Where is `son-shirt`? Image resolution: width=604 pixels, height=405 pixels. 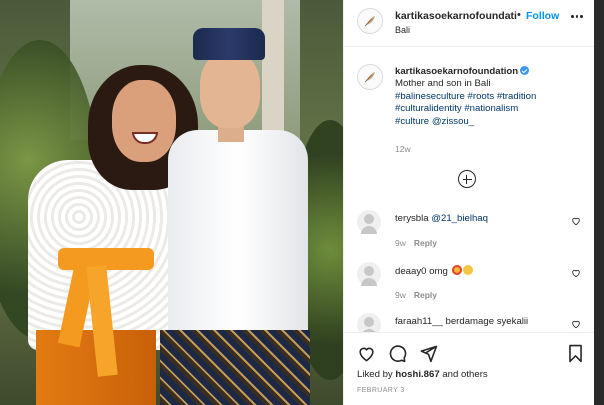
son-shirt is located at coordinates (238, 245).